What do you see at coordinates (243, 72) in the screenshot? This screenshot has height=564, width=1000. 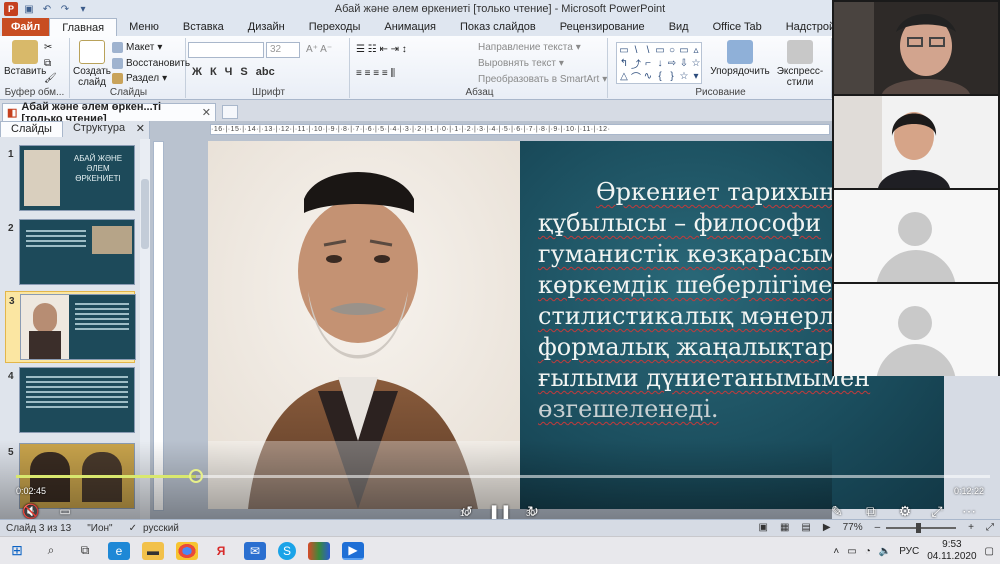 I see `shadow-button: S` at bounding box center [243, 72].